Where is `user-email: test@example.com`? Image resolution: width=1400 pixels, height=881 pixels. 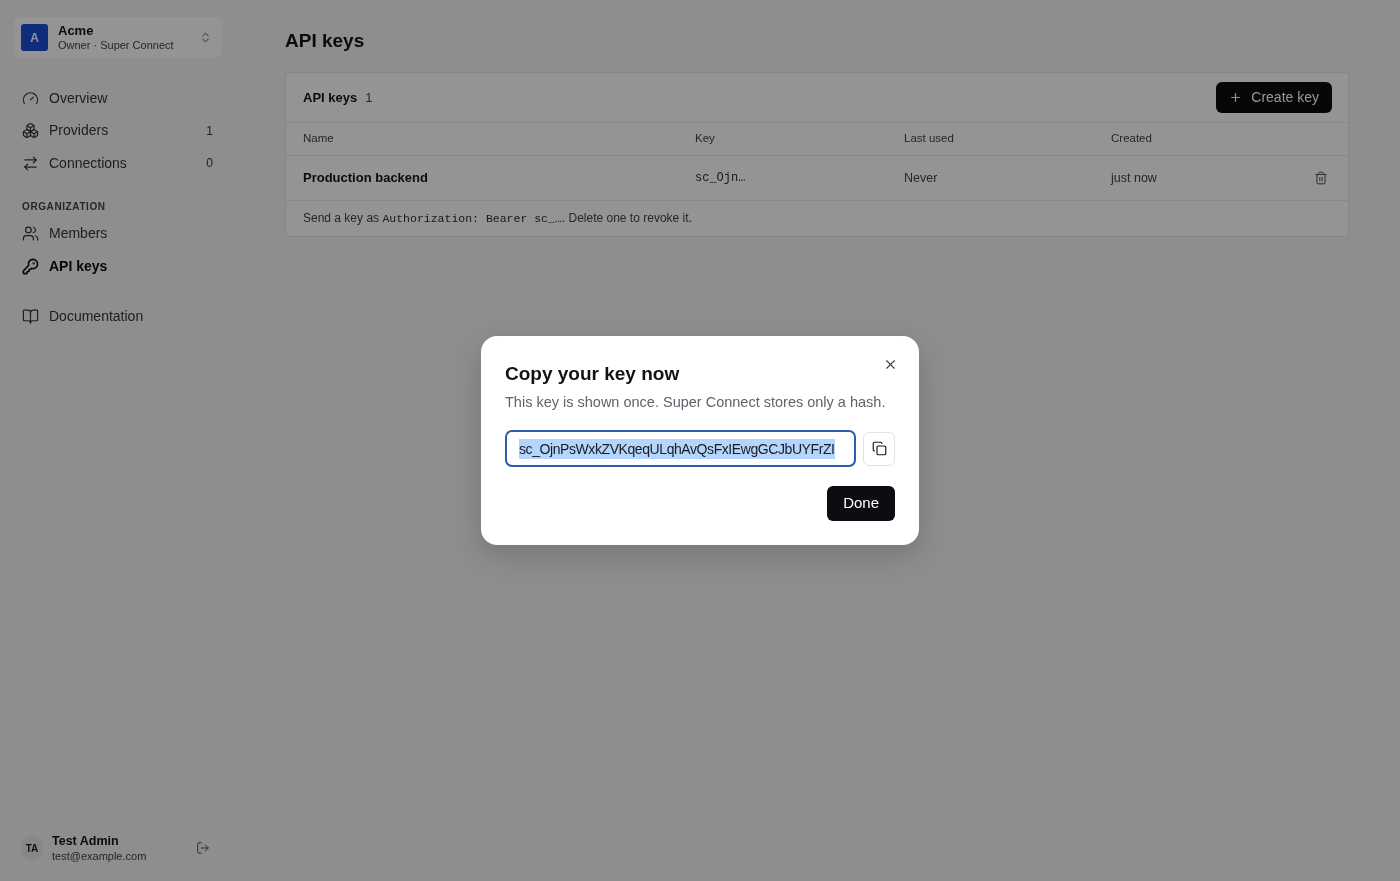 user-email: test@example.com is located at coordinates (100, 856).